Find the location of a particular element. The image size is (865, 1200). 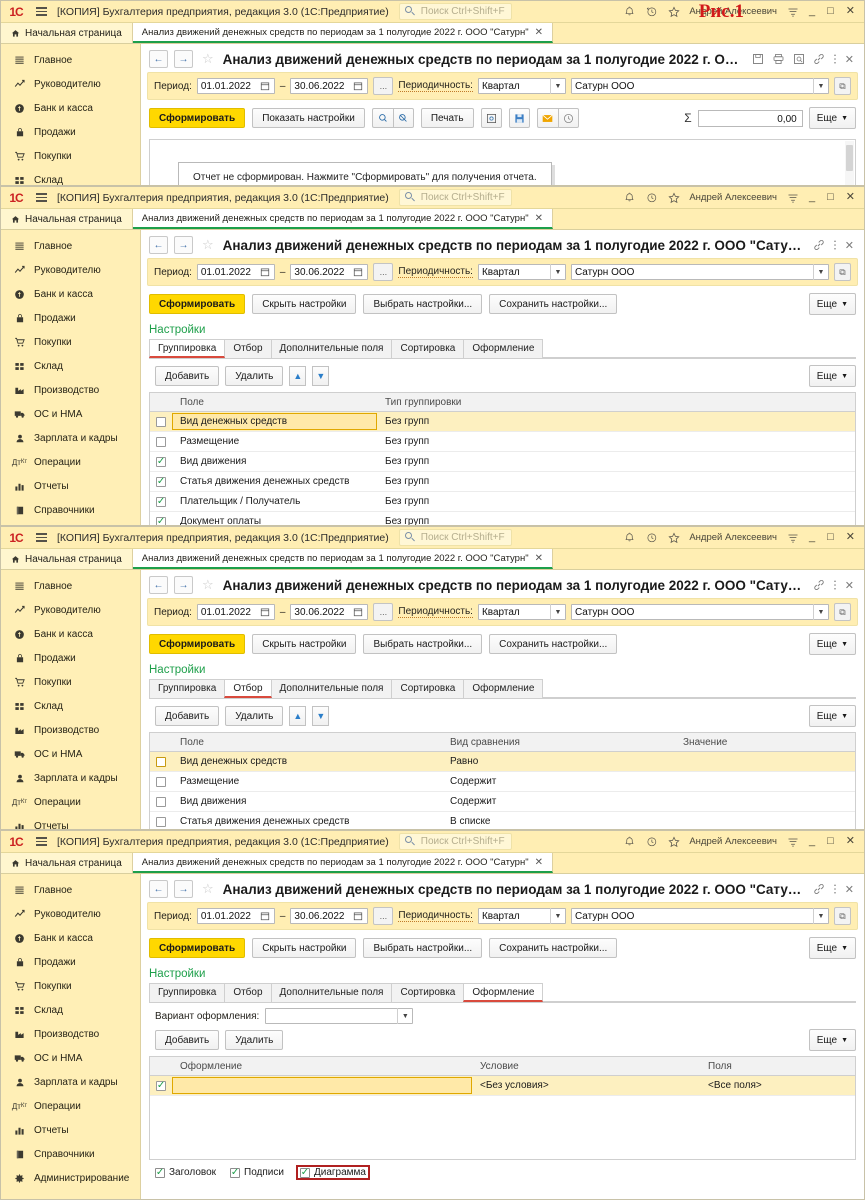

chevron-down-icon: ▼ is located at coordinates (557, 612).